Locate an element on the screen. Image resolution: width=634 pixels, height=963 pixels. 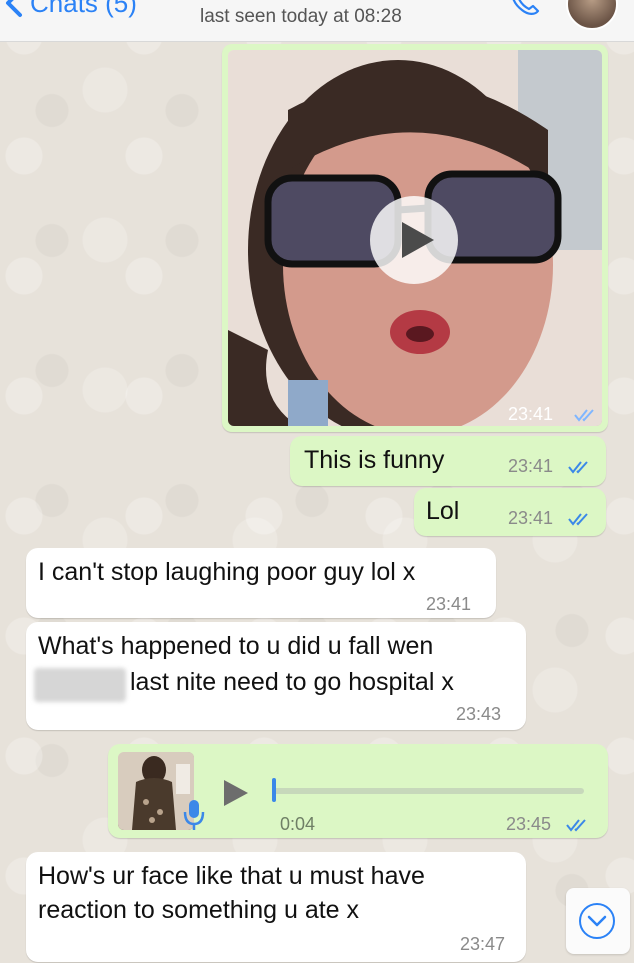
message-text-line2: reaction to something u ate x is located at coordinates (199, 910).